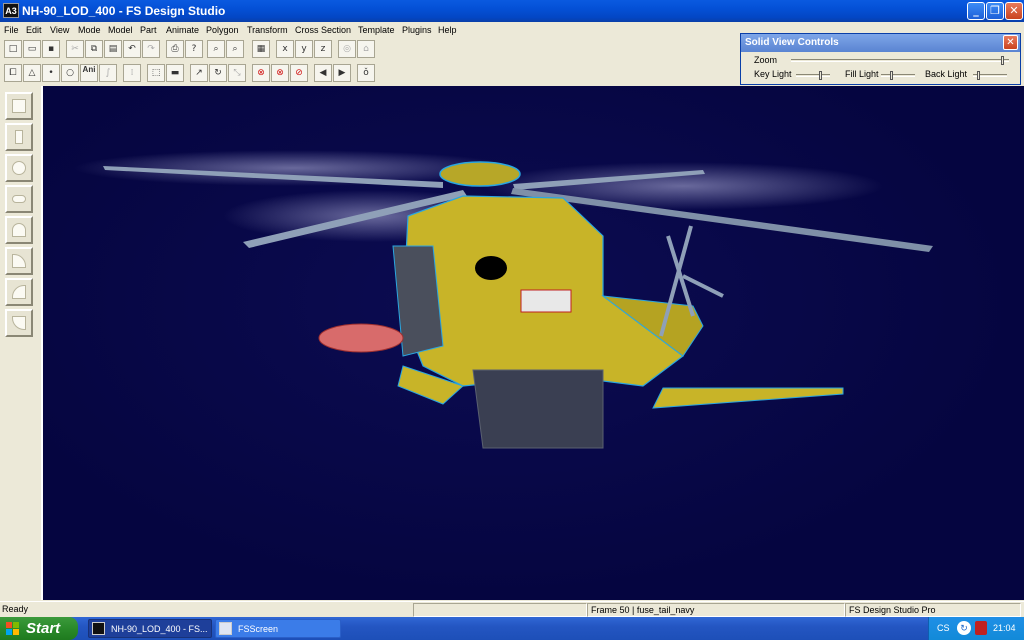 Image resolution: width=1024 pixels, height=640 pixels. Describe the element at coordinates (261, 73) in the screenshot. I see `delete-icon: ⊗` at that location.